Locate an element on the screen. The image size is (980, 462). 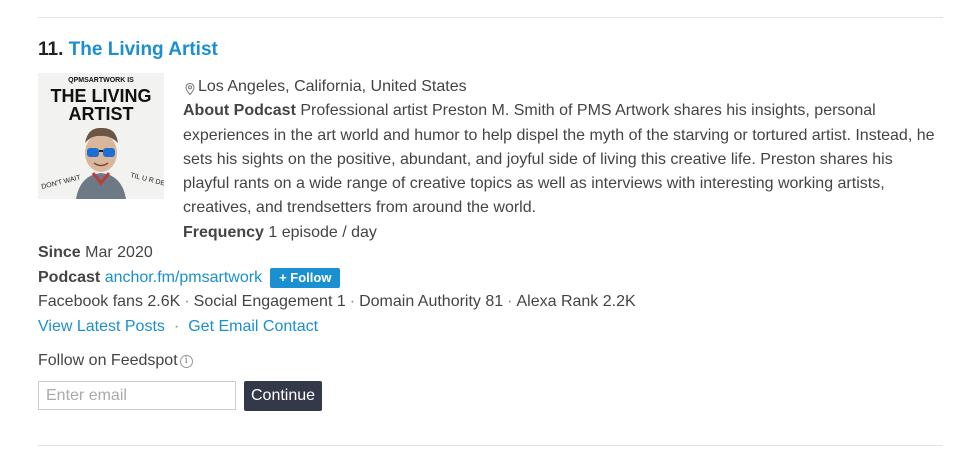
about-label: About Podcast is located at coordinates (239, 111).